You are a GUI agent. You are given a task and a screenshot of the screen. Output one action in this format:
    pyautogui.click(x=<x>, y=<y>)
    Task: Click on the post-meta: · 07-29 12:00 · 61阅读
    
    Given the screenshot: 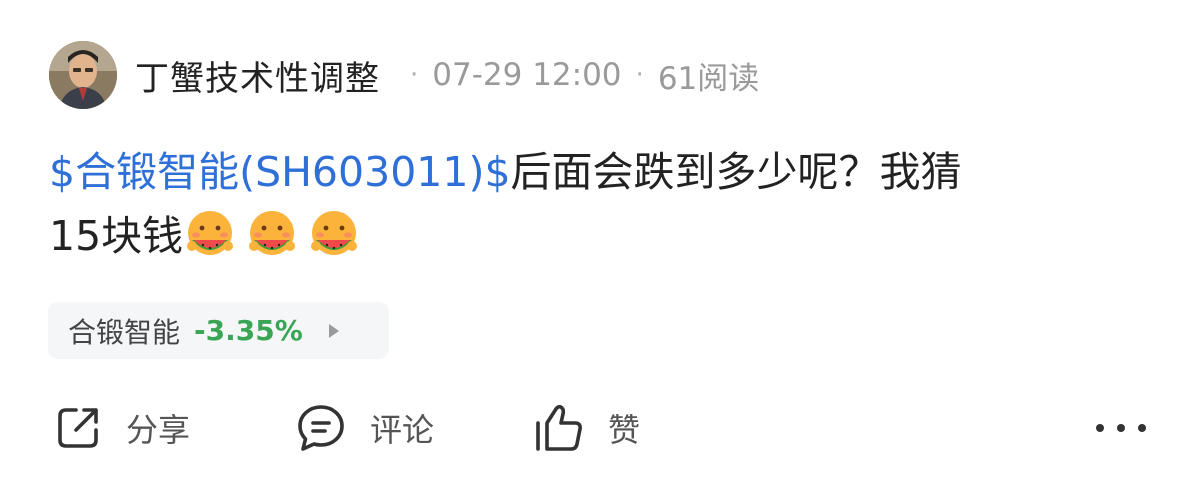 What is the action you would take?
    pyautogui.click(x=577, y=75)
    